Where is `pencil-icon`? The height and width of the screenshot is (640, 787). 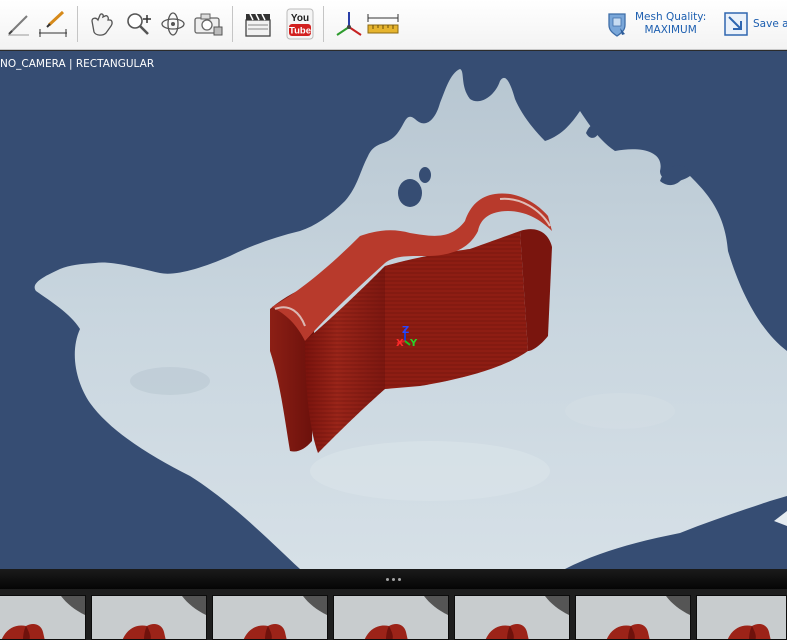
pencil-icon is located at coordinates (18, 25).